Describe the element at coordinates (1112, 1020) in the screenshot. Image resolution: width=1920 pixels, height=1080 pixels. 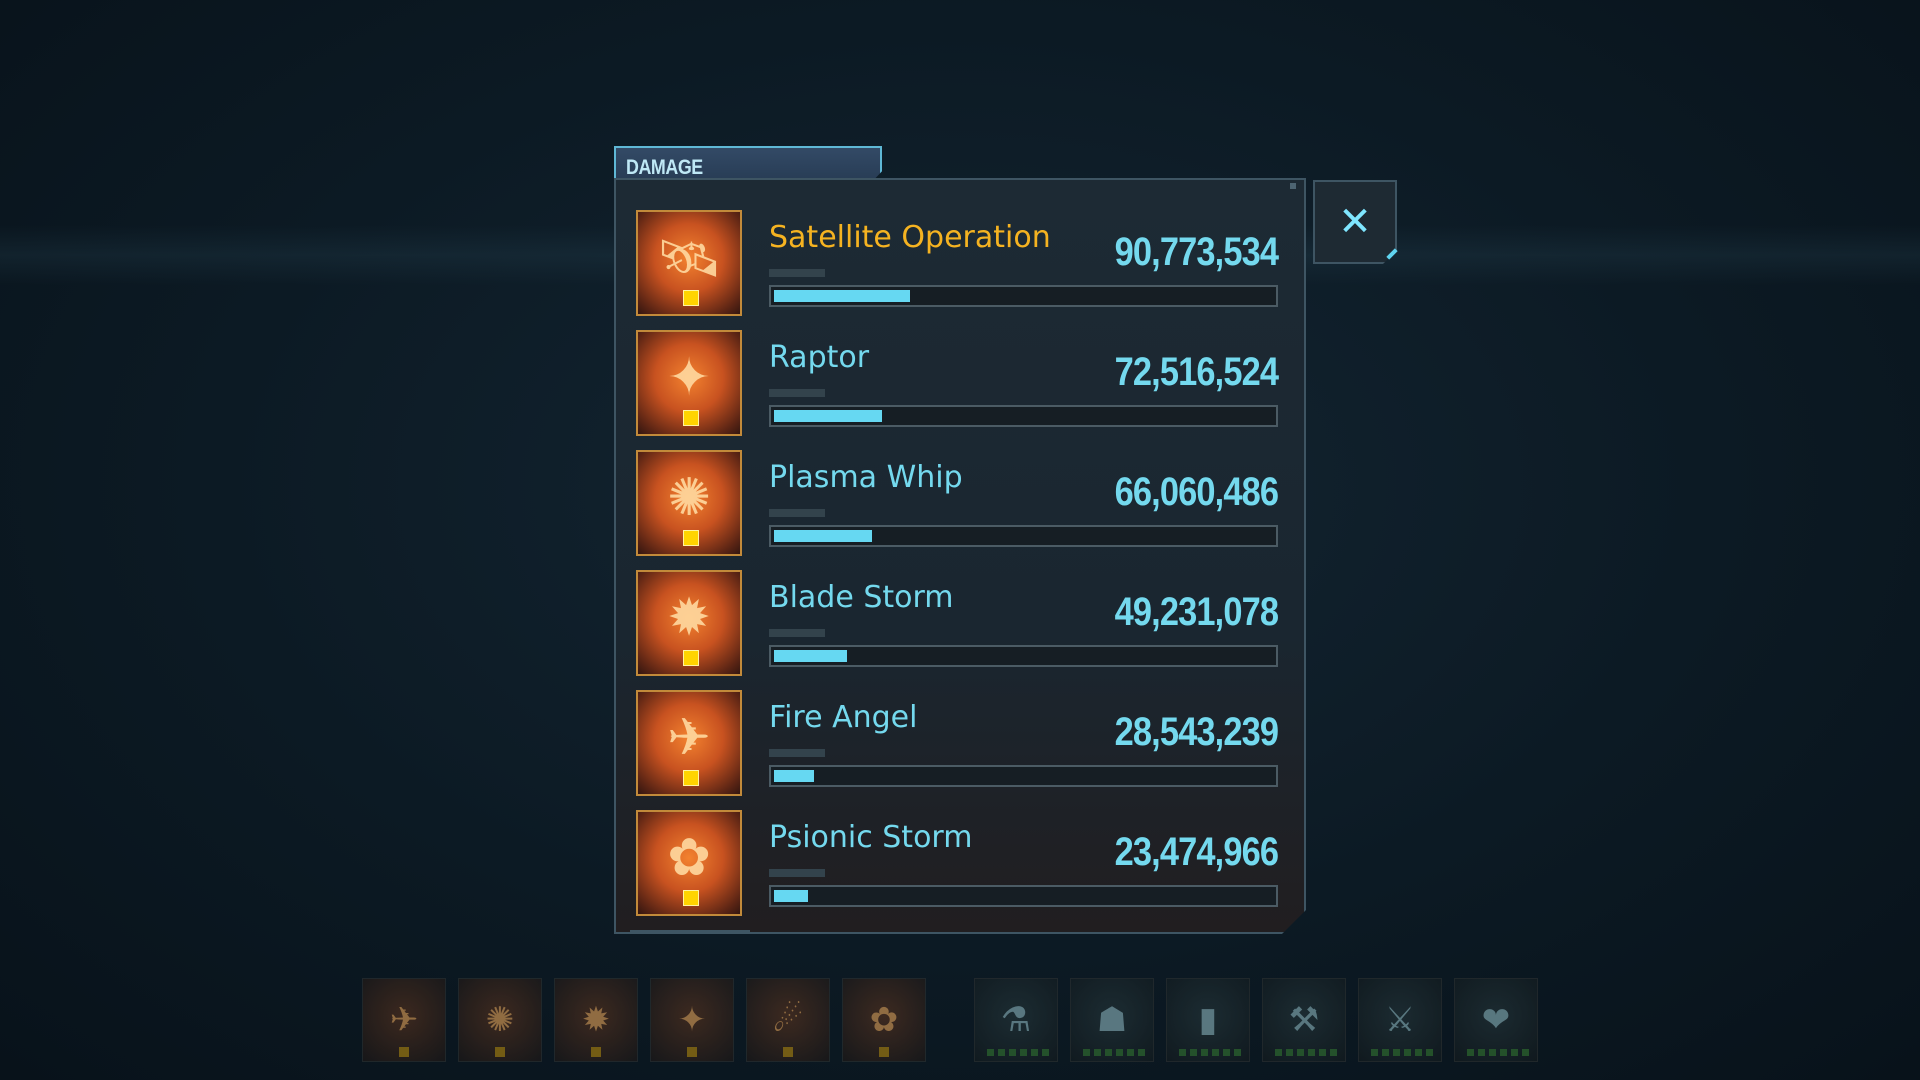
I see `boots-icon: ☗` at that location.